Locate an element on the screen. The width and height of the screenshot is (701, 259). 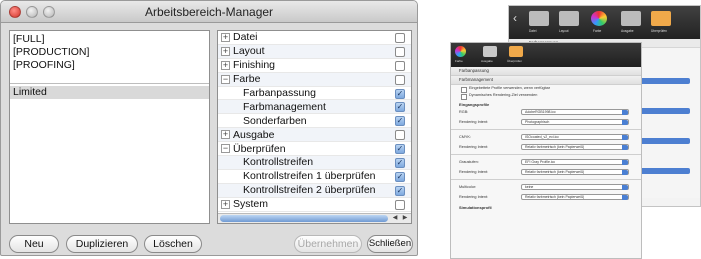
profile-row: Multicolor: keine is located at coordinates (546, 187).